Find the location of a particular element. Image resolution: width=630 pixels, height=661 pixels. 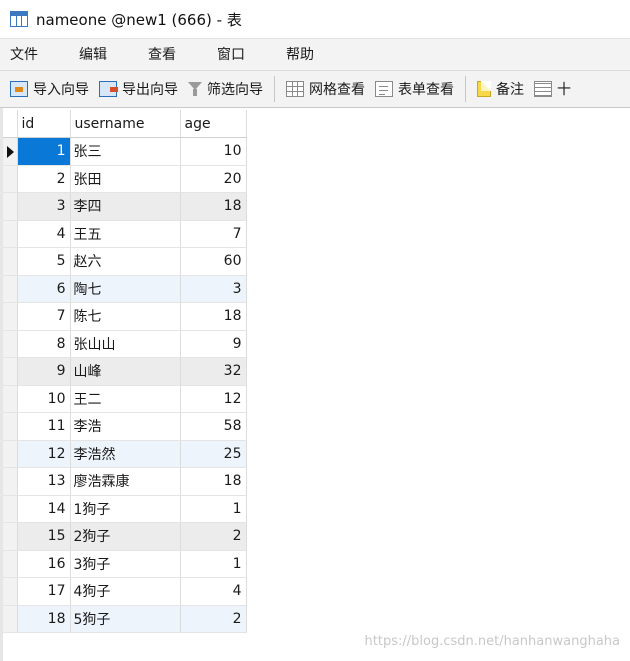

cell-username: 陈七 is located at coordinates (125, 316).